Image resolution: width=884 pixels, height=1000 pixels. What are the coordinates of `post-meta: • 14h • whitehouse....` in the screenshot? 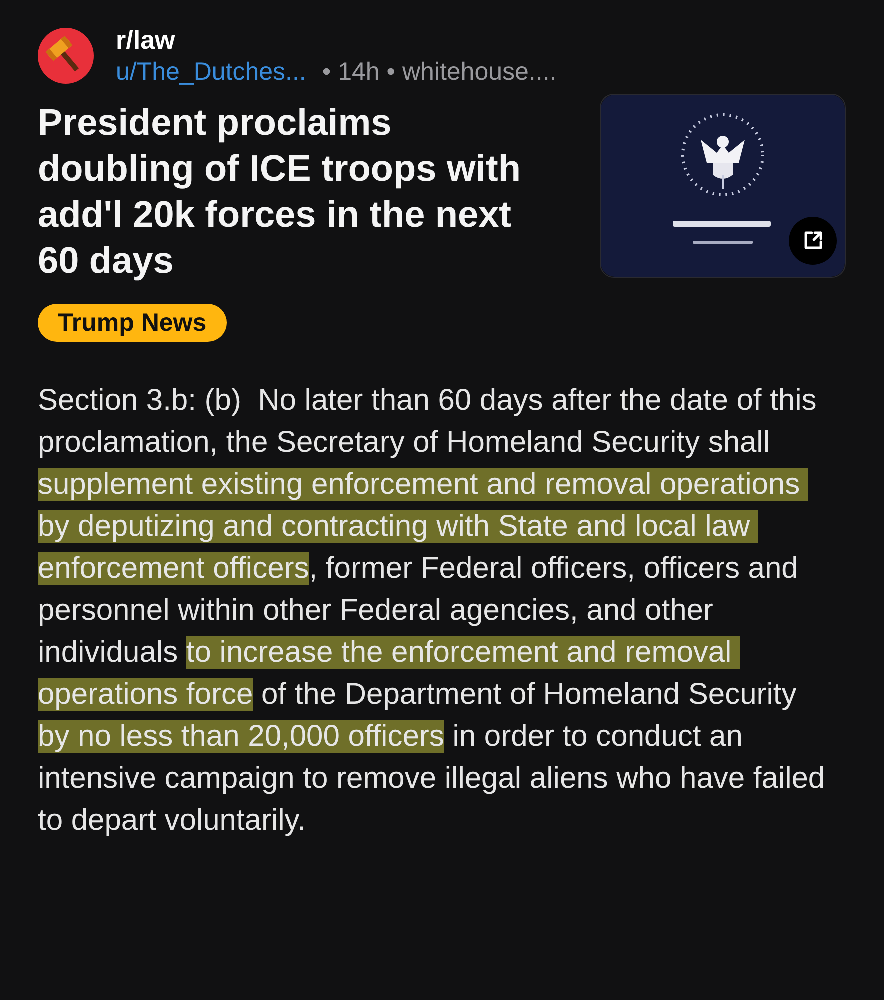 It's located at (439, 72).